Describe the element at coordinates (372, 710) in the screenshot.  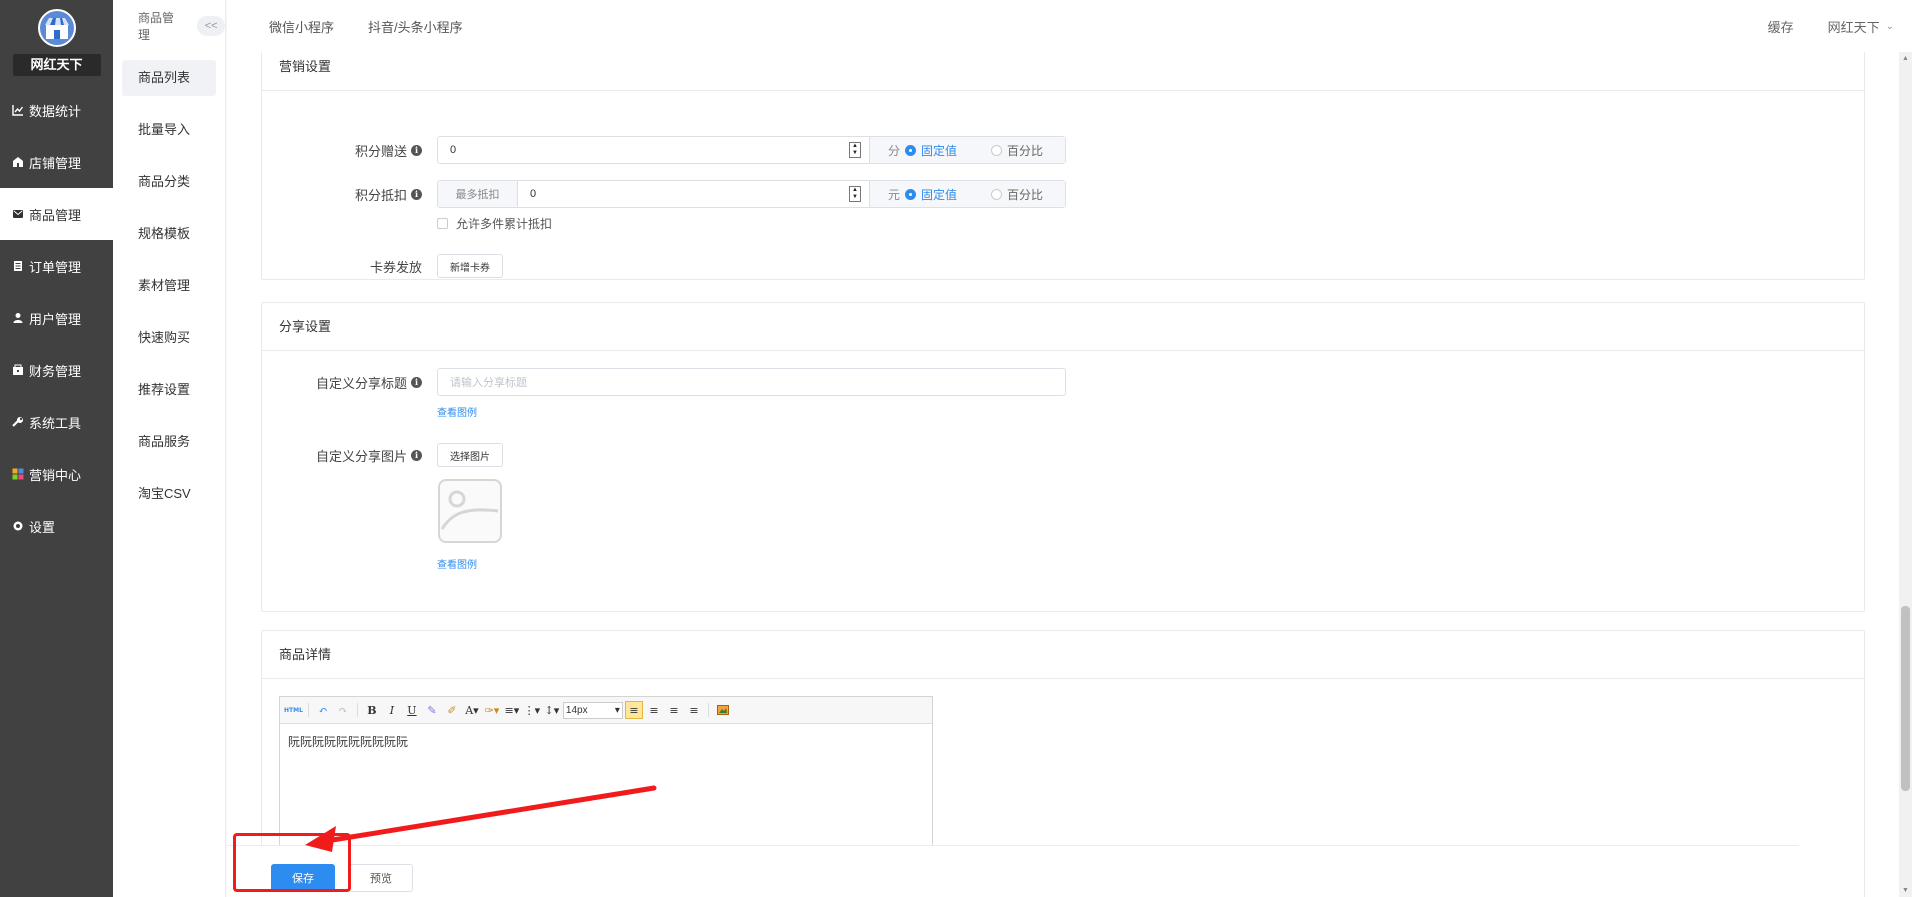
I see `bold-icon: B` at that location.